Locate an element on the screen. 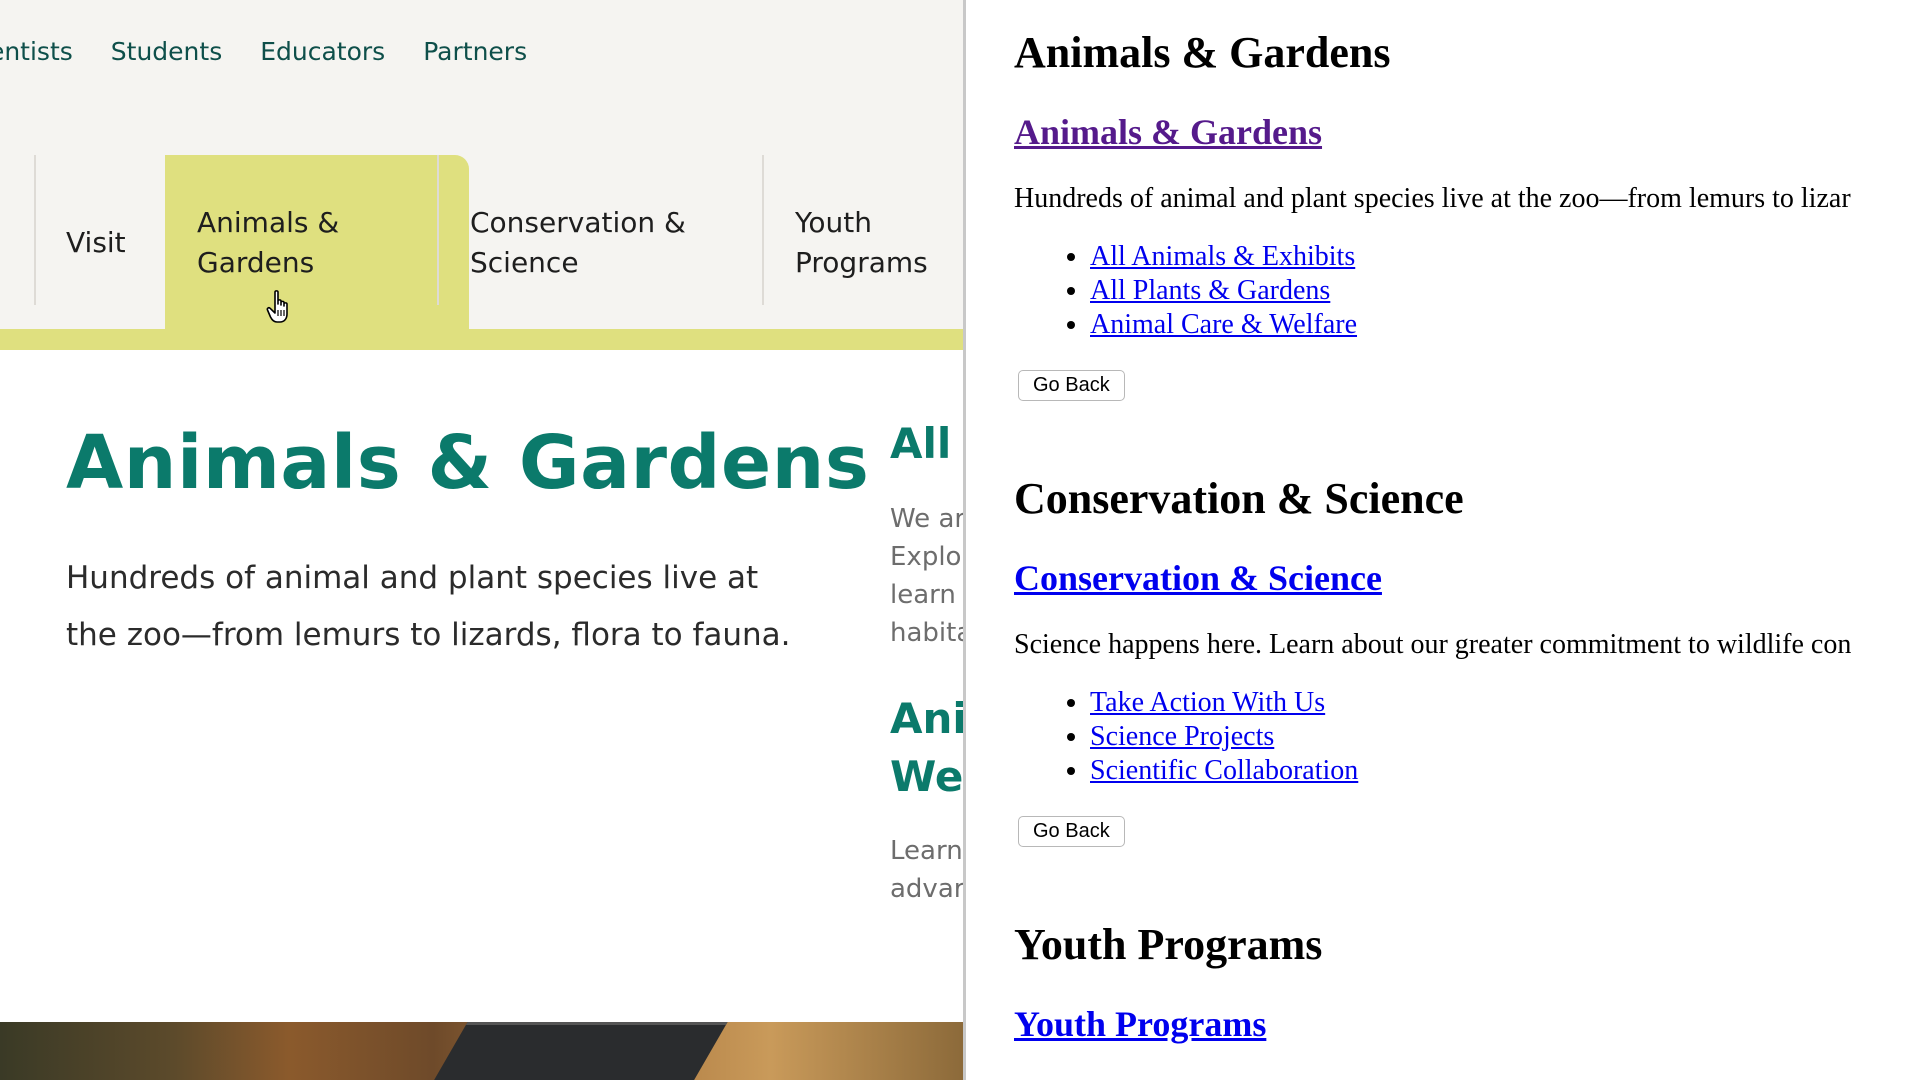  utility-nav: ientists Students Educators Partners is located at coordinates (282, 51).